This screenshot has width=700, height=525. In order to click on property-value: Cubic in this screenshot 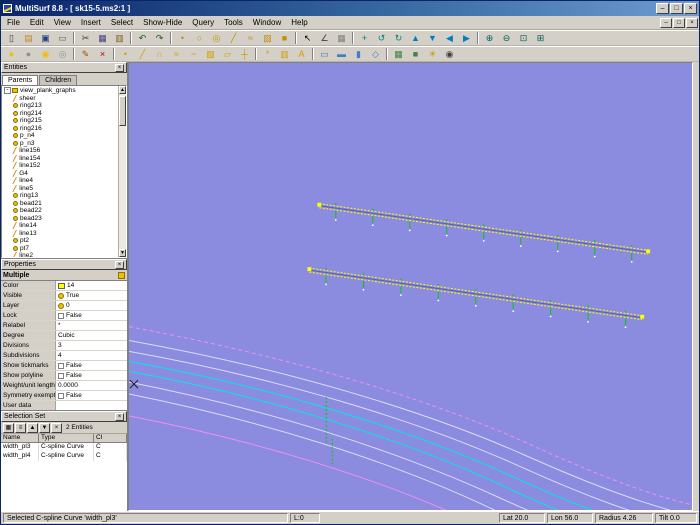, I will do `click(91, 335)`.